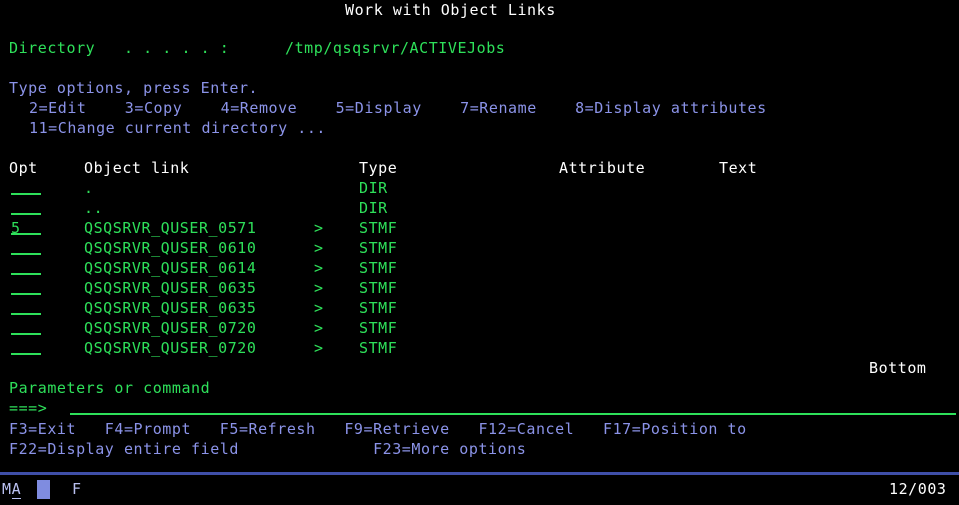 The height and width of the screenshot is (505, 959). What do you see at coordinates (170, 228) in the screenshot?
I see `object-link-name: QSQSRVR_QUSER_0571` at bounding box center [170, 228].